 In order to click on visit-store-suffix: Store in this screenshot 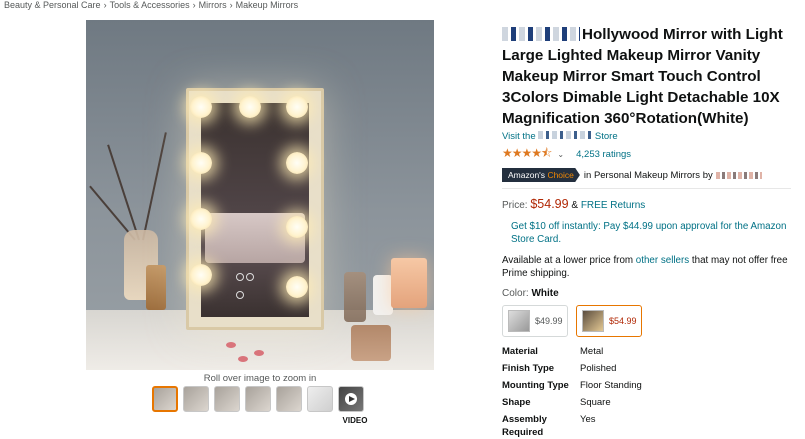, I will do `click(606, 136)`.